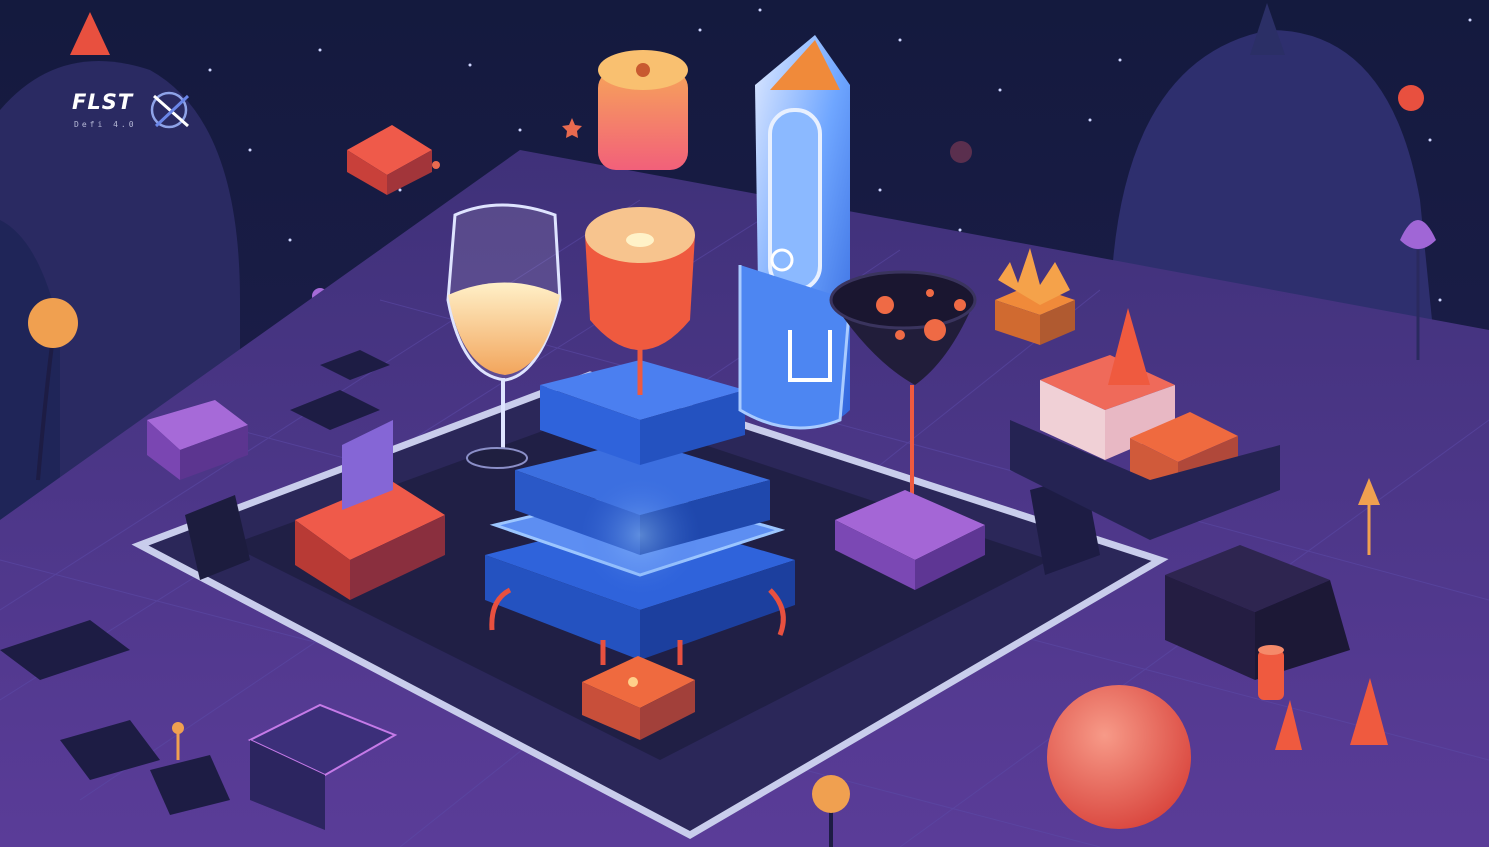  Describe the element at coordinates (643, 110) in the screenshot. I see `floating-cylinder` at that location.